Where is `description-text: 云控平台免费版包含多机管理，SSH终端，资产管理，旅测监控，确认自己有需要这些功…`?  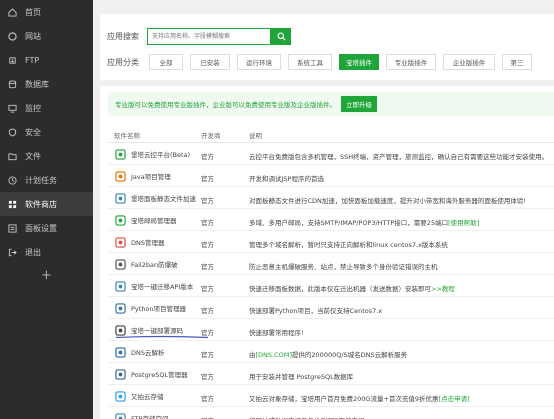
description-text: 云控平台免费版包含多机管理，SSH终端，资产管理，旅测监控，确认自己有需要这些功… is located at coordinates (399, 157).